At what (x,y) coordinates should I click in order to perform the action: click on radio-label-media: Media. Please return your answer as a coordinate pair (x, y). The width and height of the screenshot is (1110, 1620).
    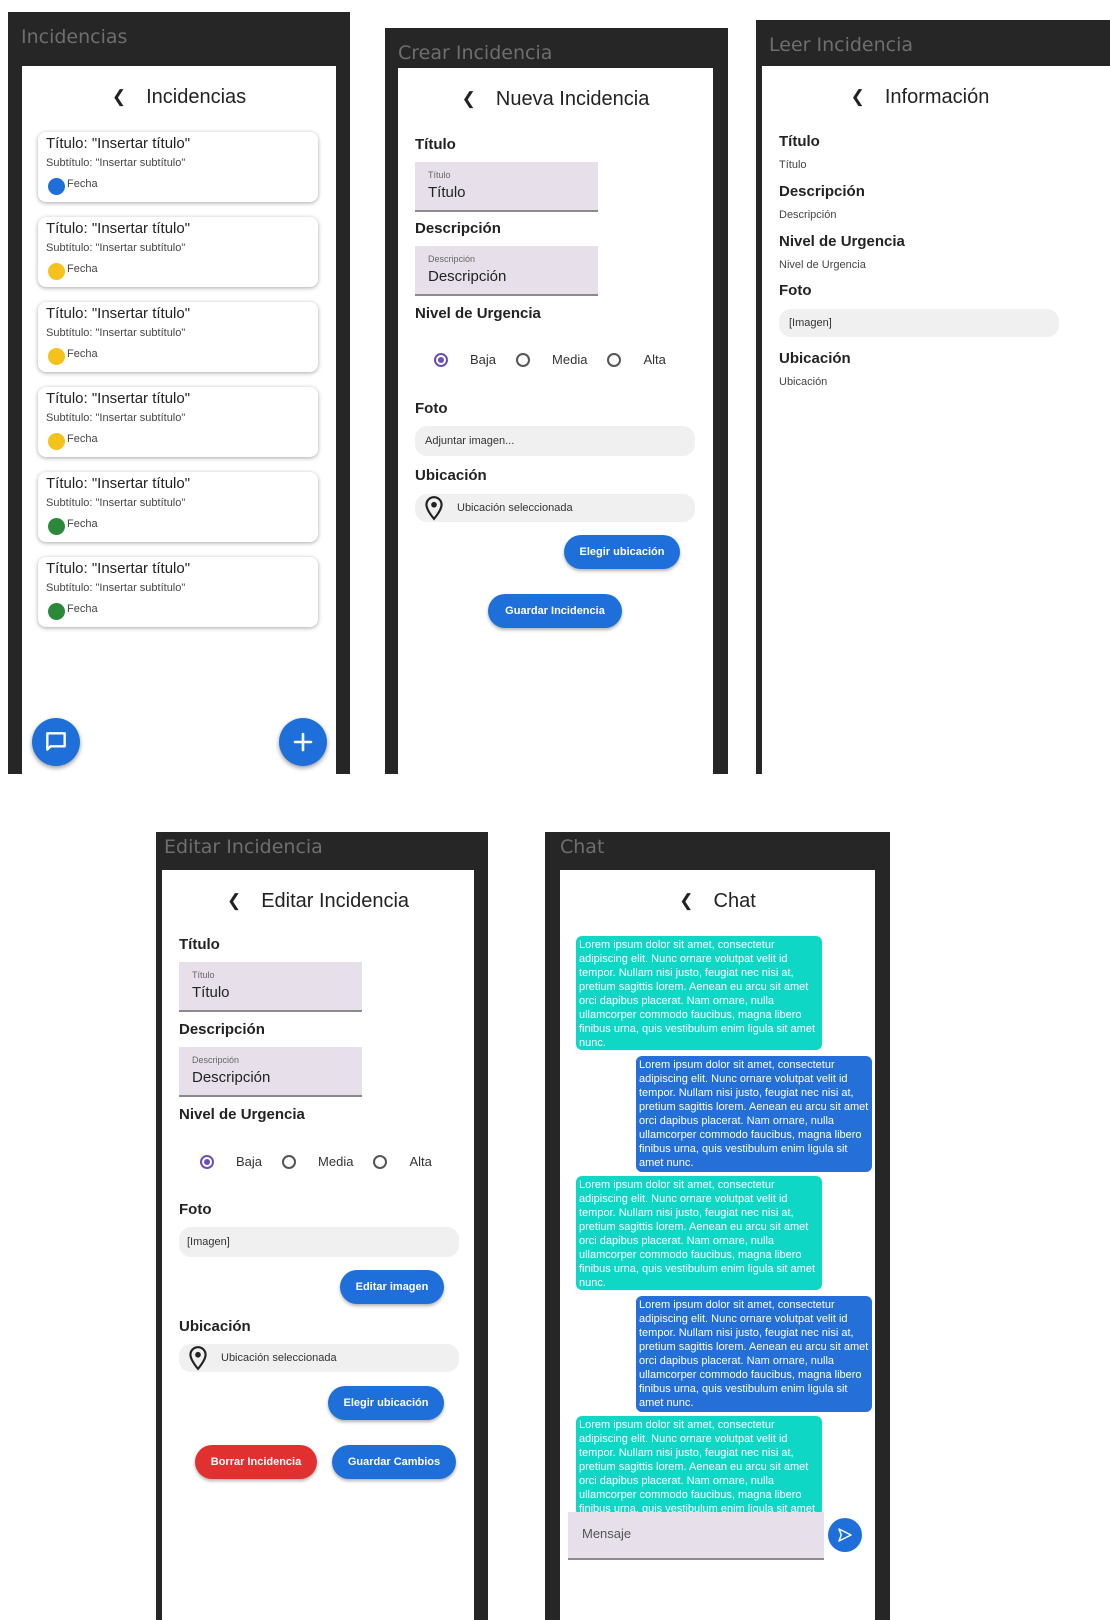
    Looking at the image, I should click on (336, 1161).